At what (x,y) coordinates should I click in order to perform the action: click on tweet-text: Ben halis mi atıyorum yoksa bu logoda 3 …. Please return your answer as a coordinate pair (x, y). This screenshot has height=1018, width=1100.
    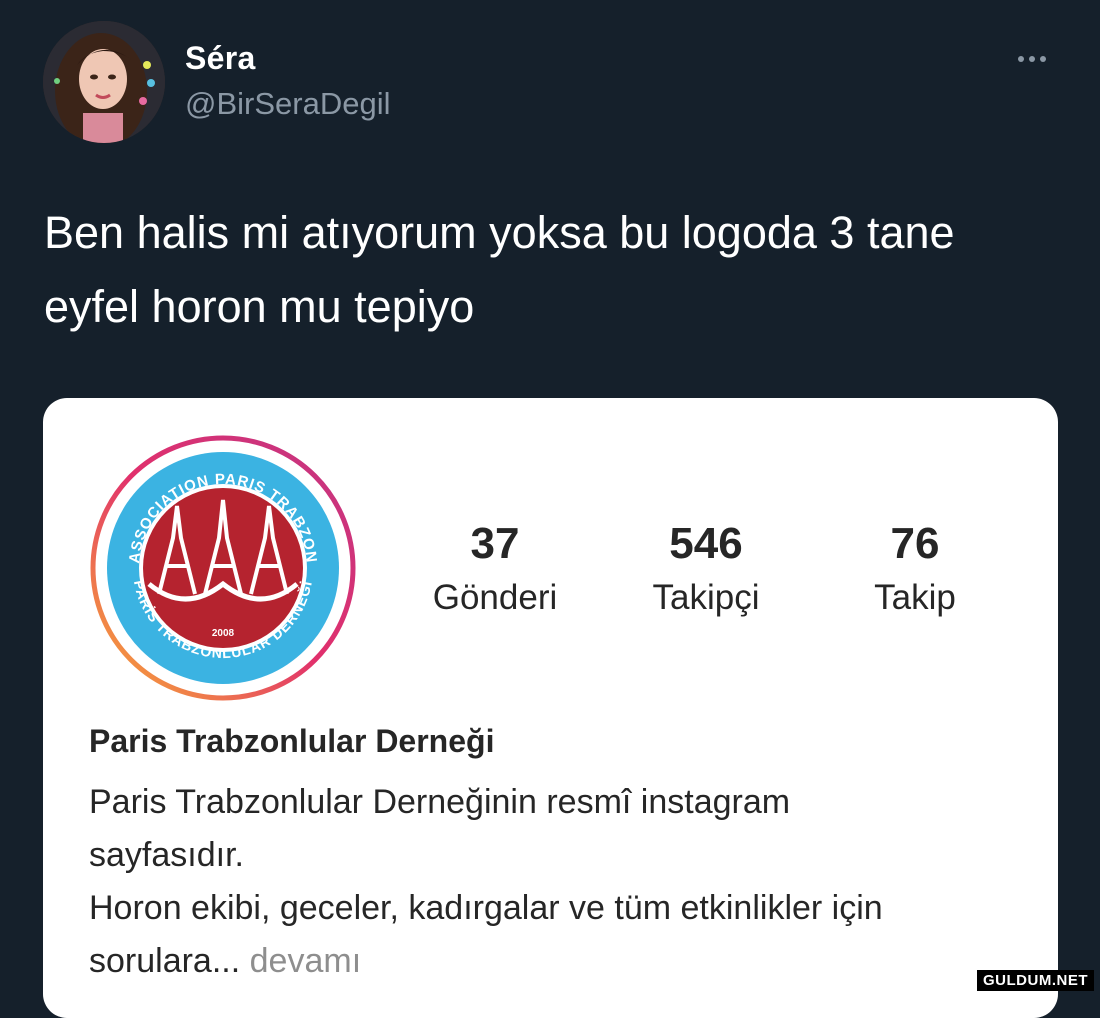
    Looking at the image, I should click on (499, 269).